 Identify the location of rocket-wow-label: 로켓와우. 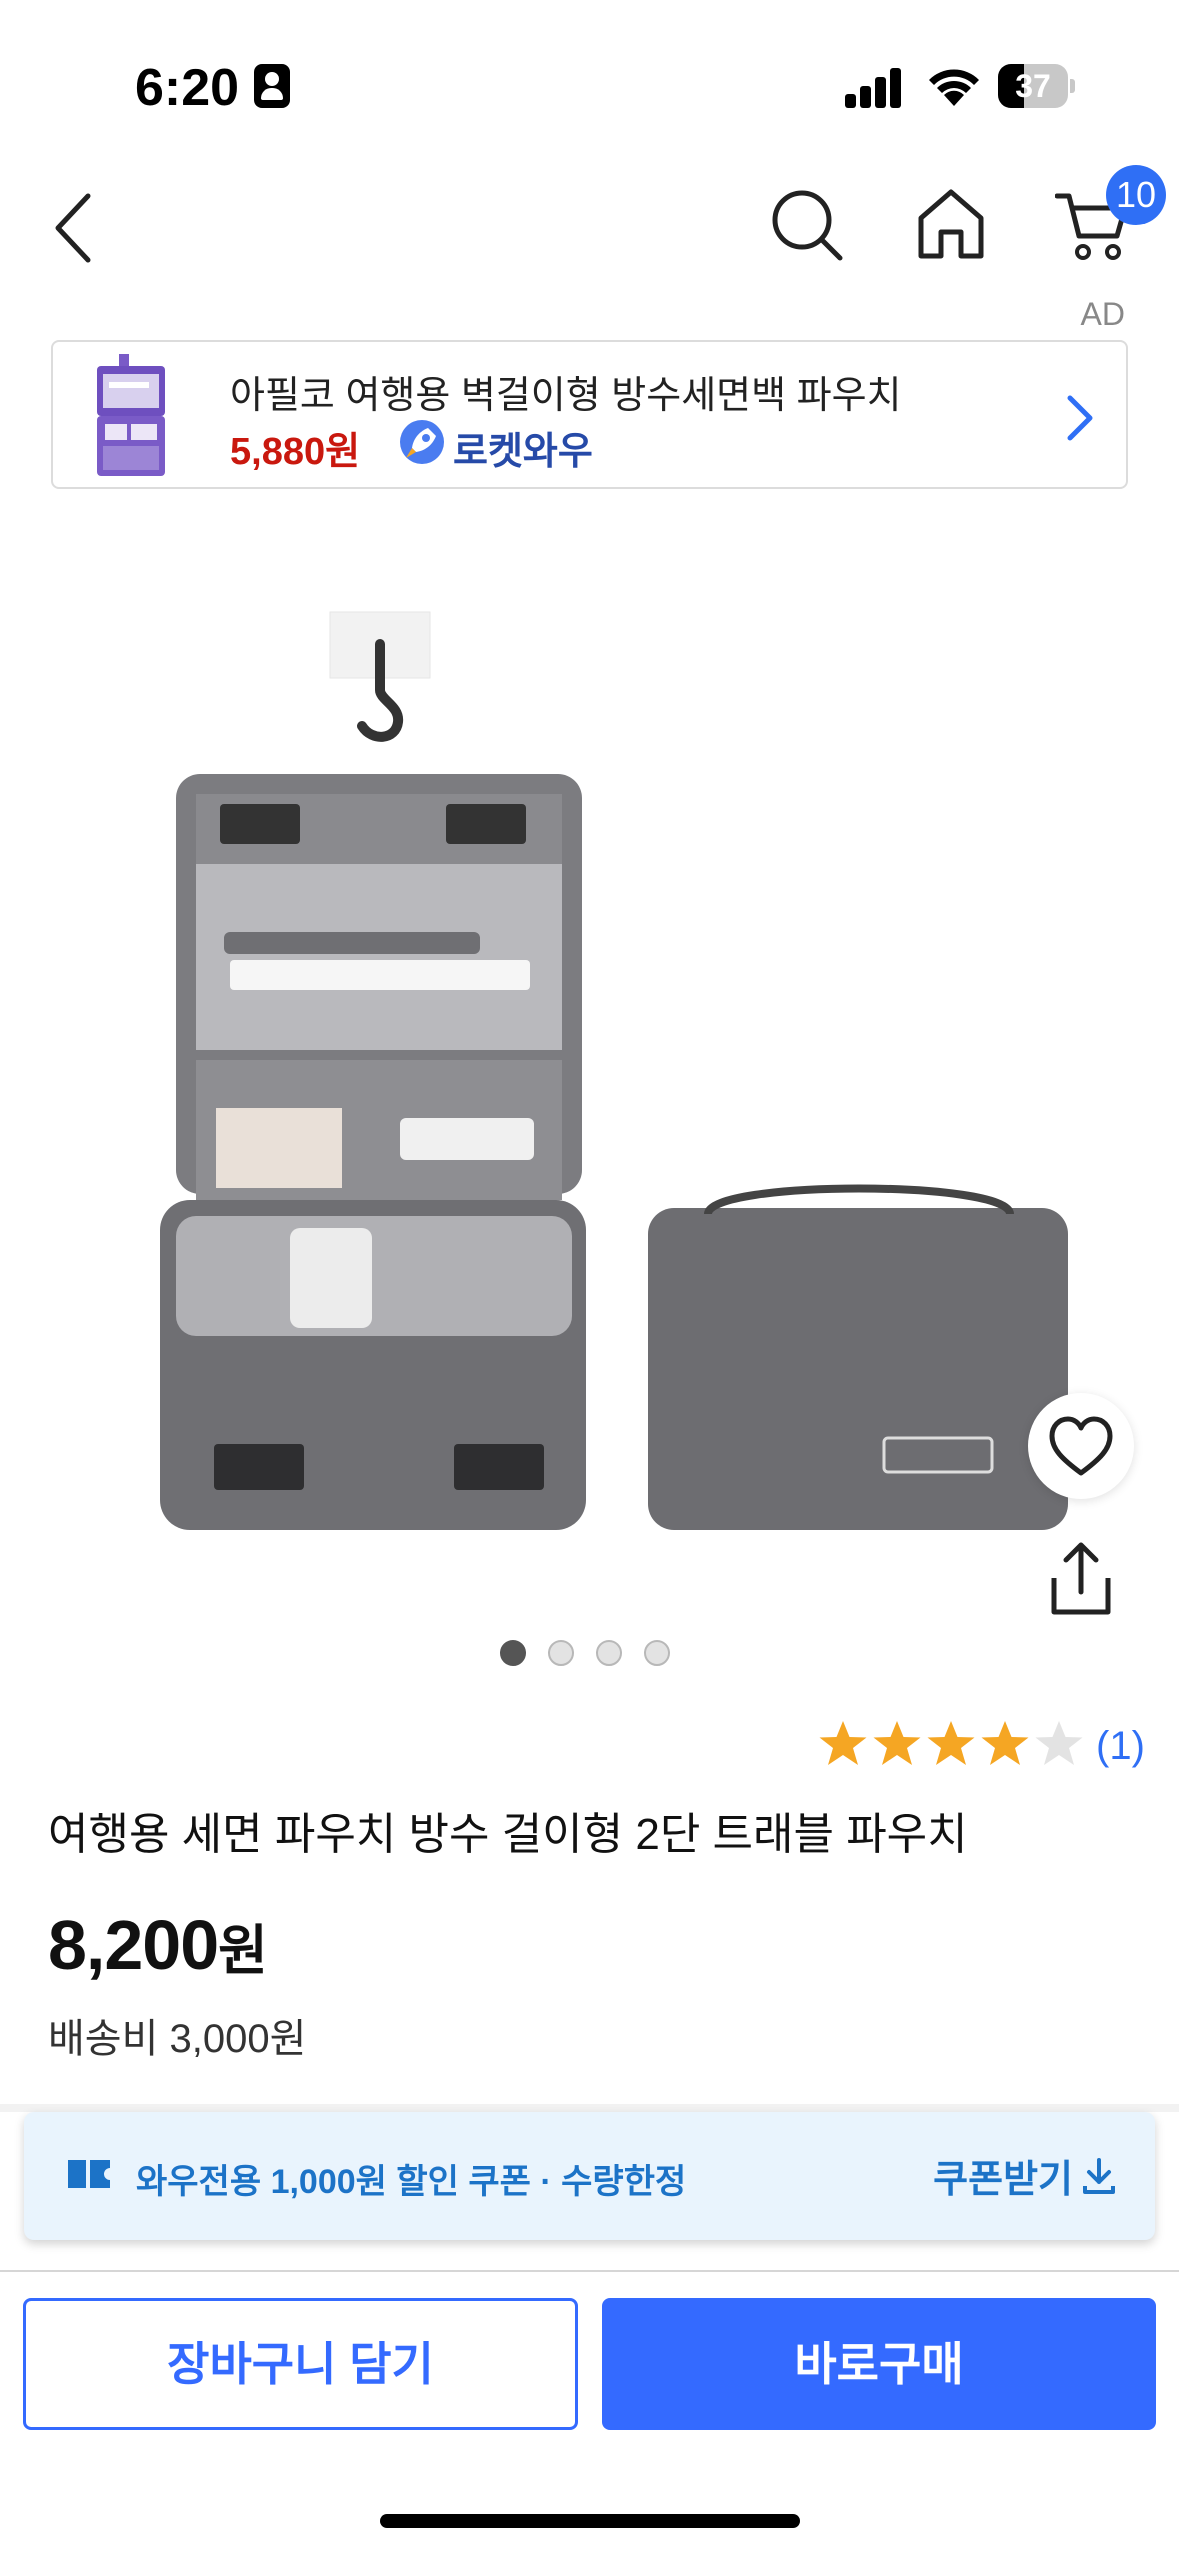
(523, 452).